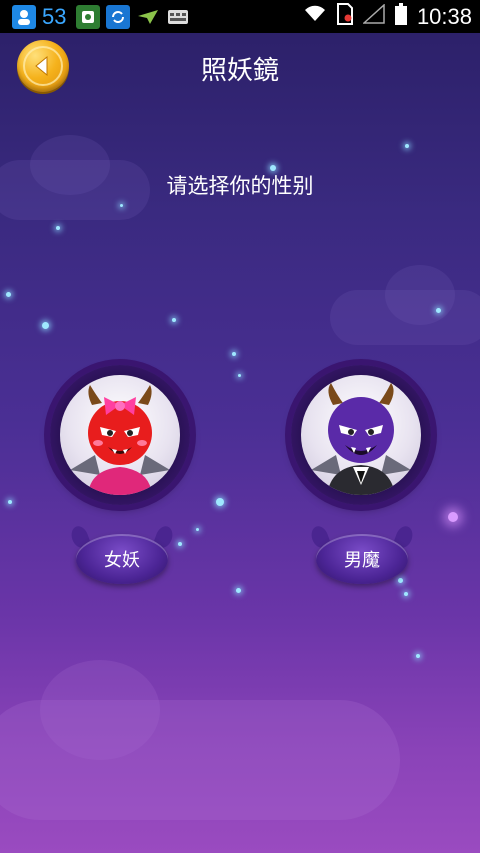 The height and width of the screenshot is (853, 480). I want to click on back-arrow-icon, so click(41, 66).